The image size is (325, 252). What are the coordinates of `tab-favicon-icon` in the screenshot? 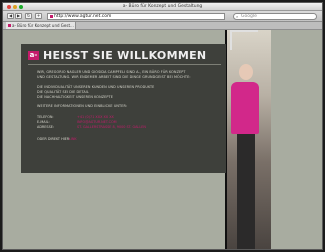 It's located at (9, 25).